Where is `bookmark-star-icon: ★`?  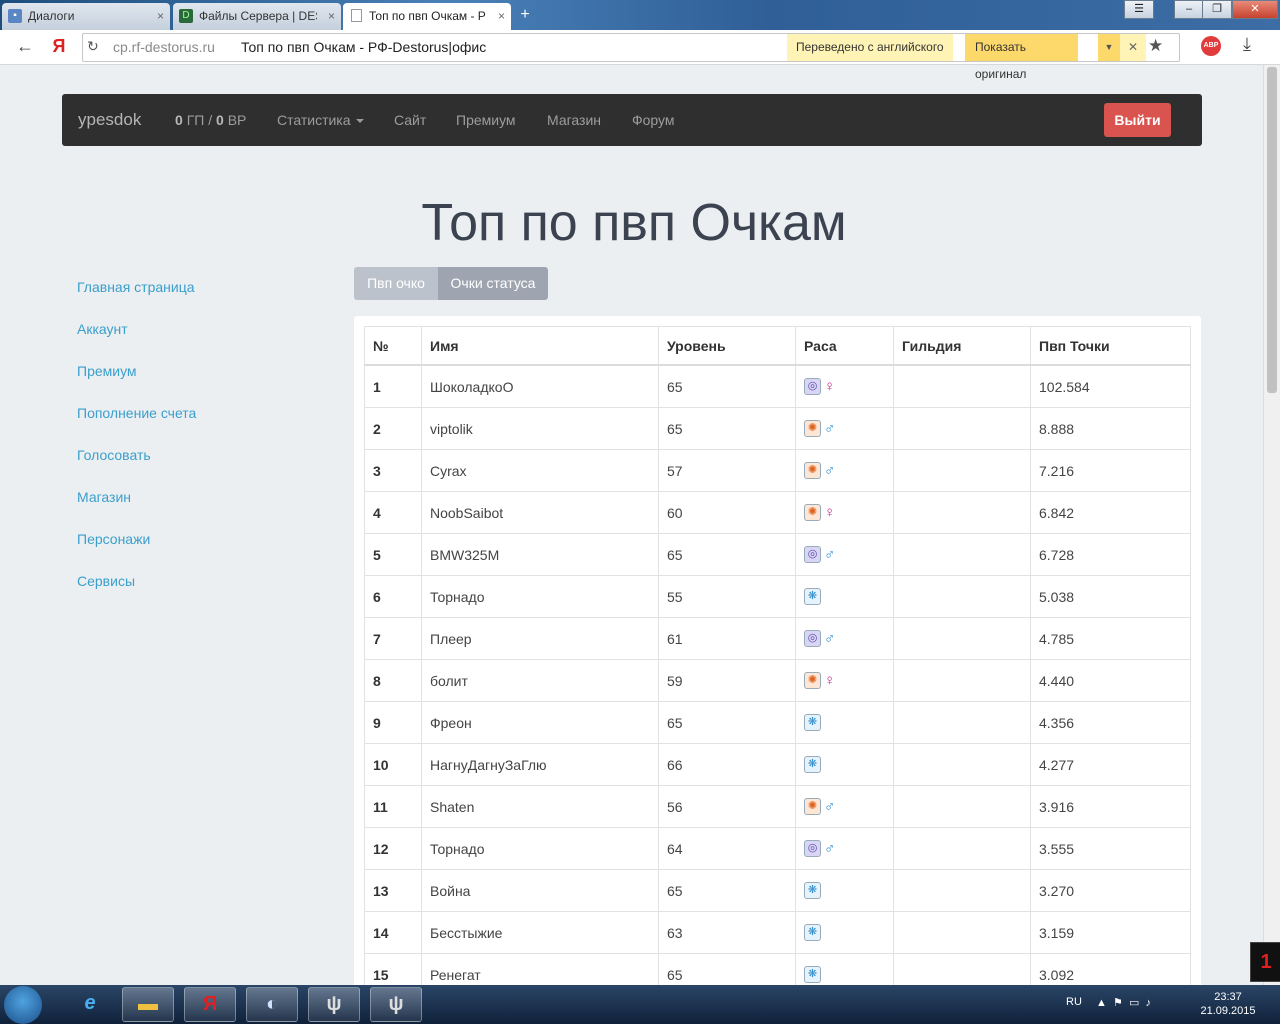 bookmark-star-icon: ★ is located at coordinates (1155, 46).